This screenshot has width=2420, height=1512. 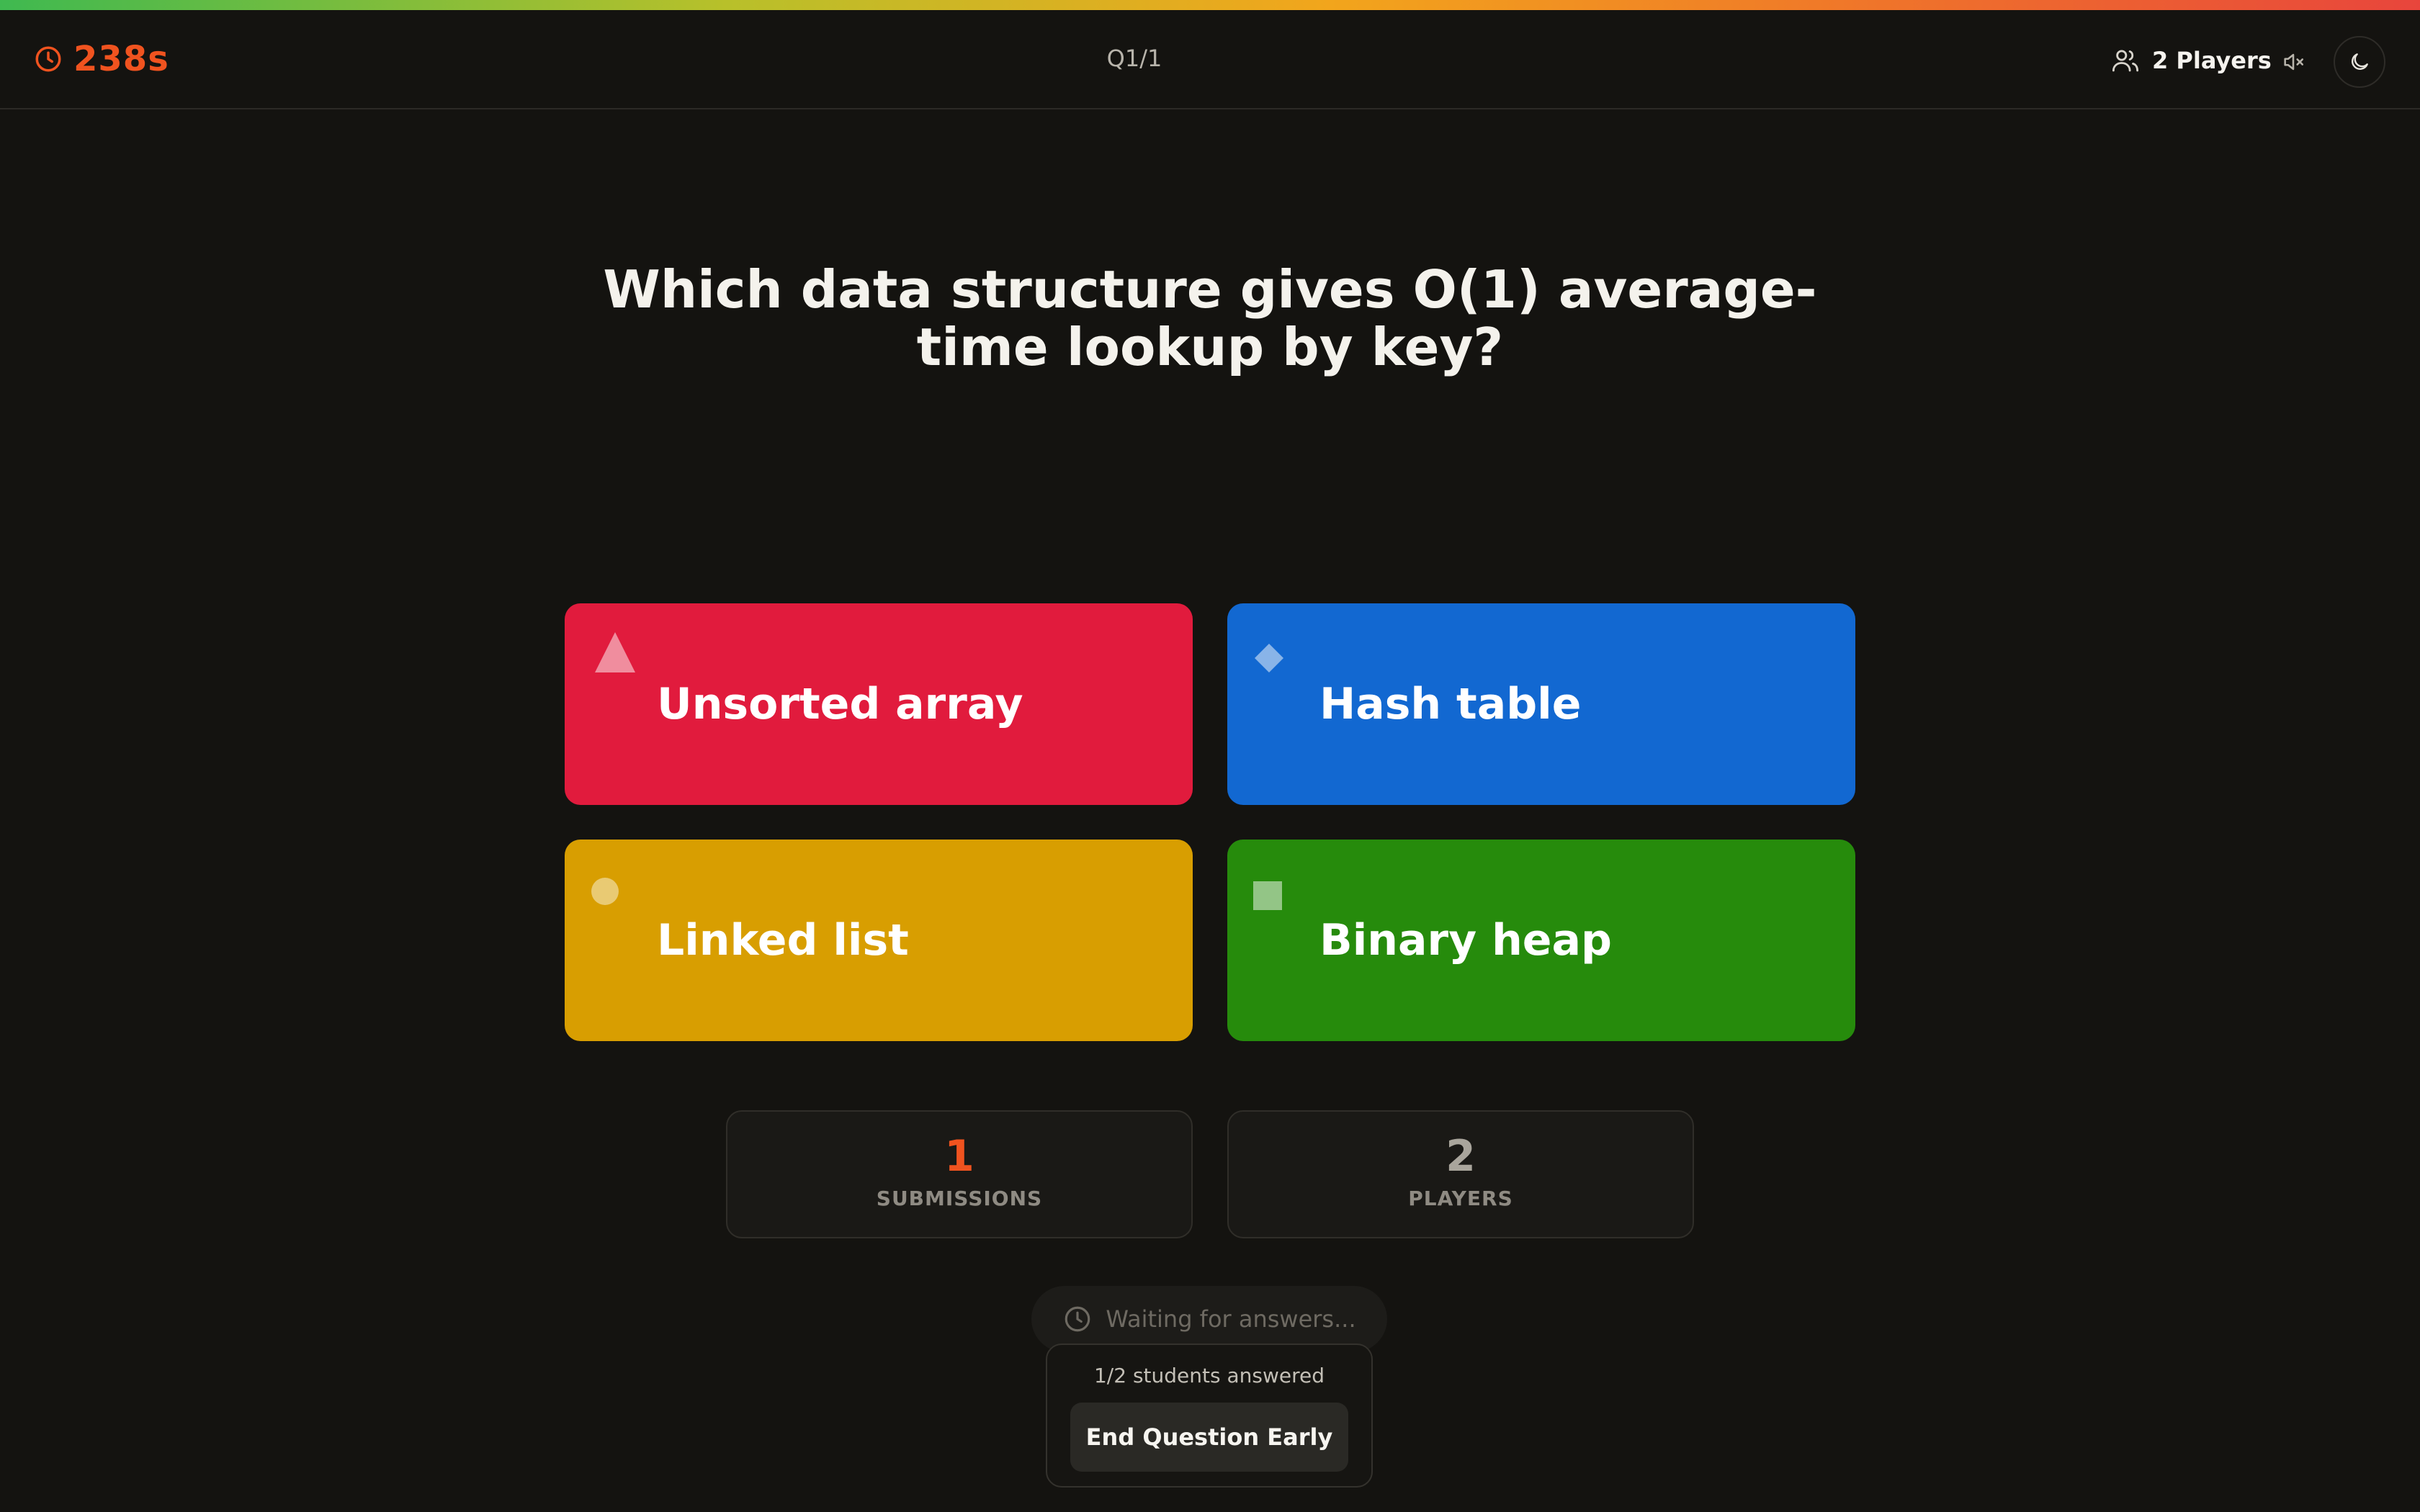 I want to click on players-stat: 2 PLAYERS, so click(x=1460, y=1174).